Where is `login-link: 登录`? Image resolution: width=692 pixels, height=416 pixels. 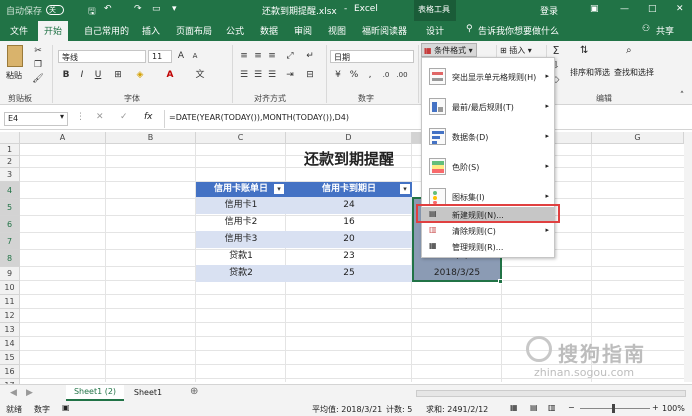 login-link: 登录 is located at coordinates (549, 10).